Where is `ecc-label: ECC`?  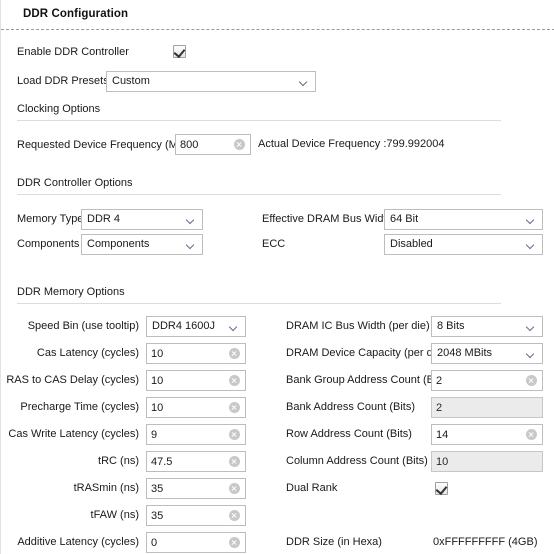
ecc-label: ECC is located at coordinates (274, 244).